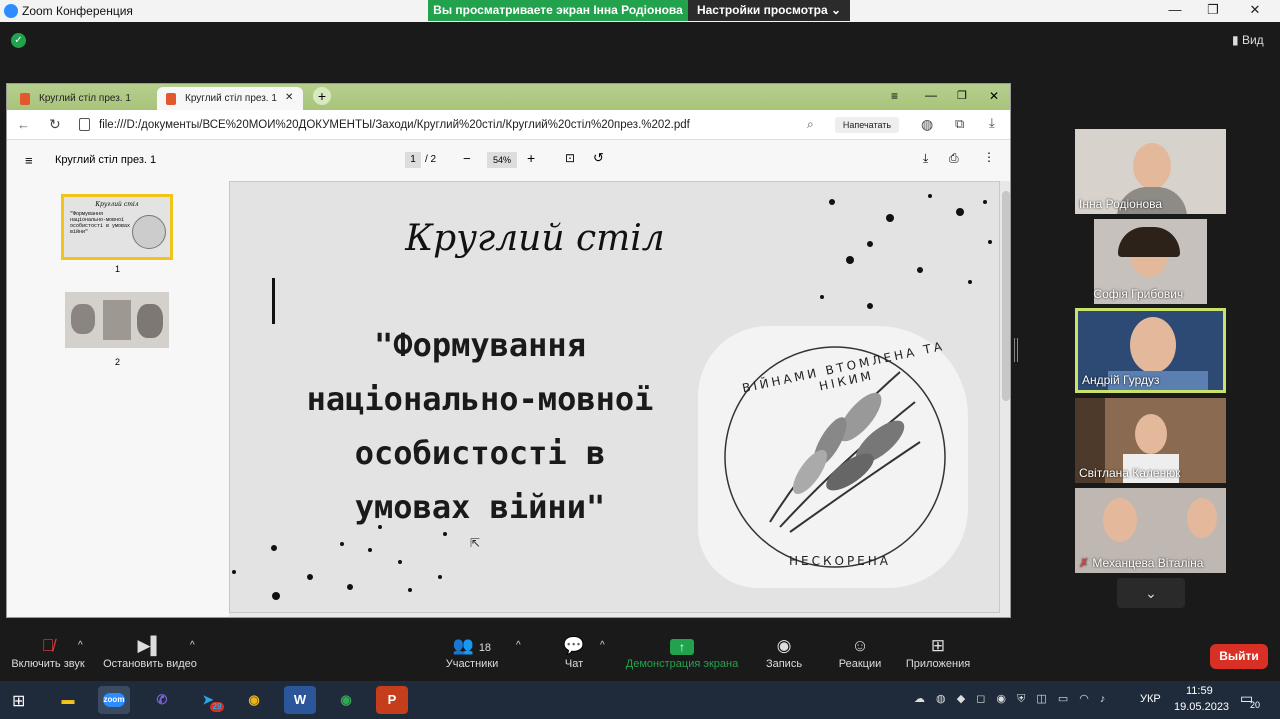 This screenshot has height=719, width=1280. Describe the element at coordinates (1149, 242) in the screenshot. I see `participant-hair` at that location.